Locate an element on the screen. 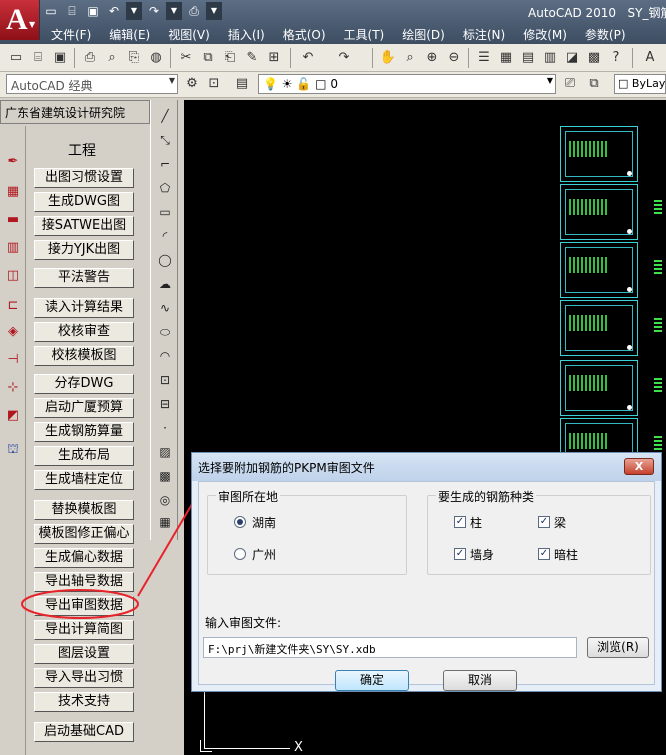 This screenshot has height=755, width=666. wall-column-position-button: 生成墙柱定位 is located at coordinates (84, 480).